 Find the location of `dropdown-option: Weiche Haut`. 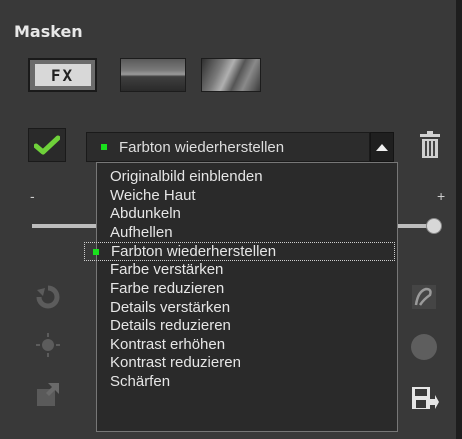

dropdown-option: Weiche Haut is located at coordinates (247, 196).